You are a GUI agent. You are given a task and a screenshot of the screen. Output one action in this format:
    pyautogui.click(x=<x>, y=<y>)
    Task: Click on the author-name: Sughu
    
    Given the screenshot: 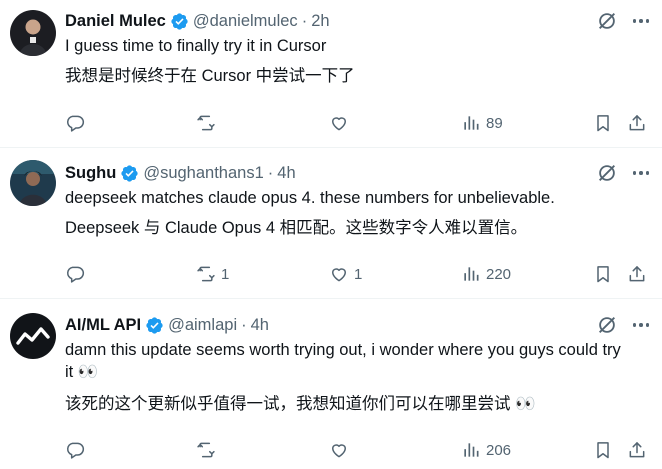 What is the action you would take?
    pyautogui.click(x=90, y=173)
    